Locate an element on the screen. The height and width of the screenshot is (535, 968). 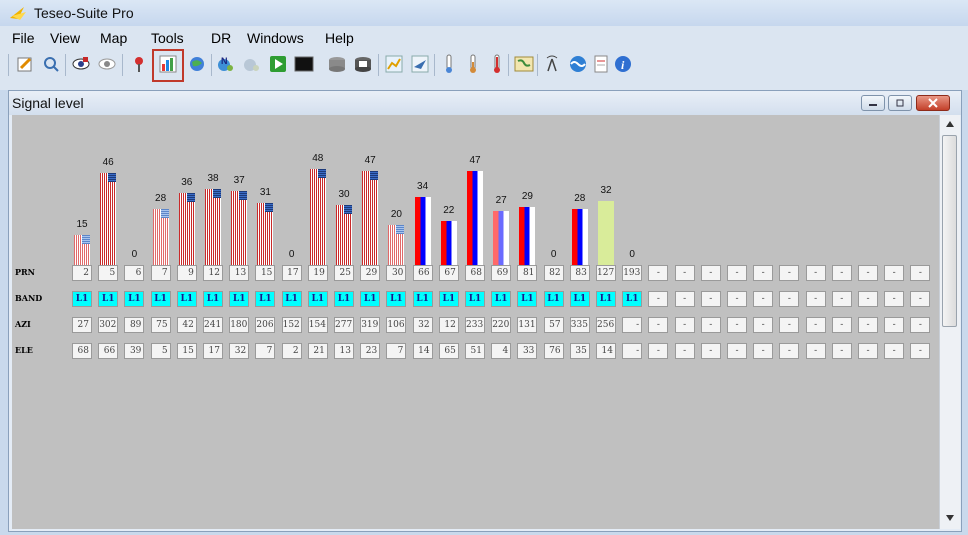
menu-windows: Windows is located at coordinates (275, 38).